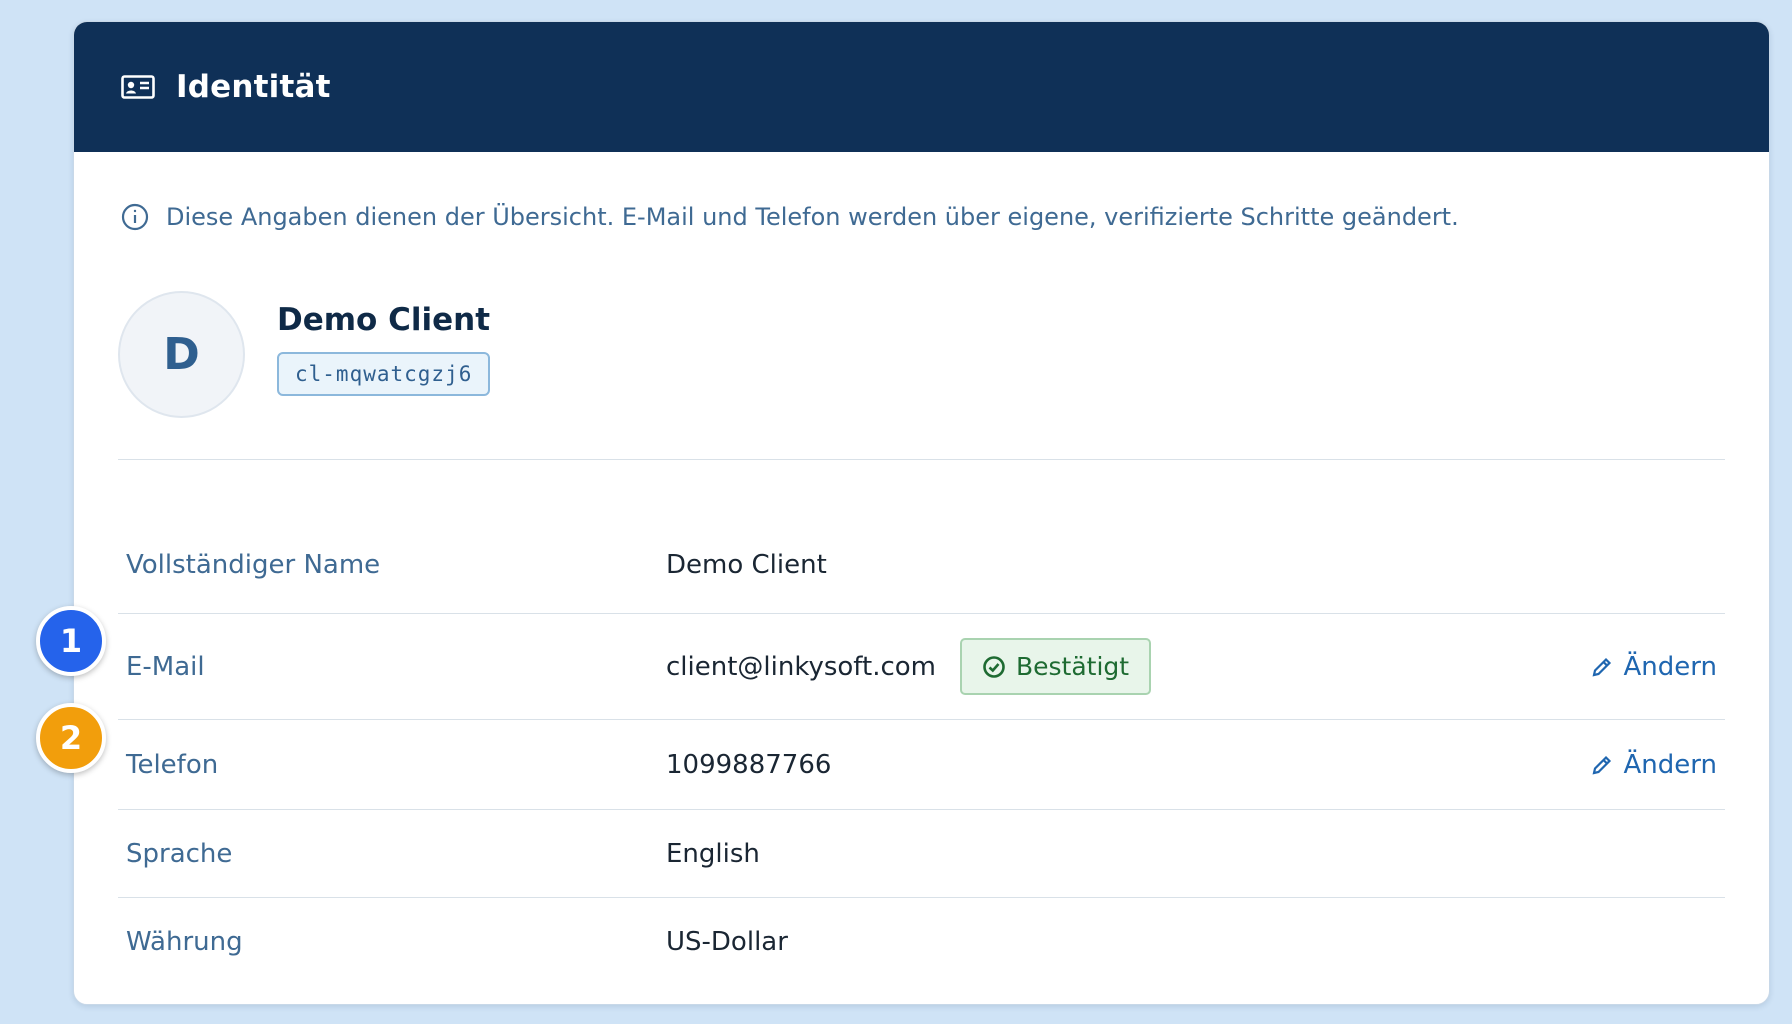  Describe the element at coordinates (921, 942) in the screenshot. I see `field-row-currency: Währung US-Dollar` at that location.